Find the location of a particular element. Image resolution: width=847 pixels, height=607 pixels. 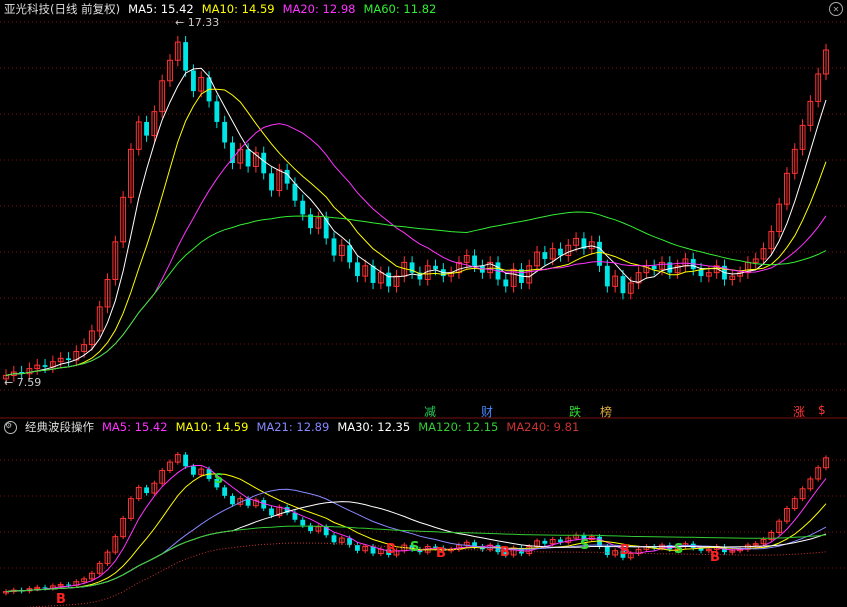

signal-marker: 榜 is located at coordinates (606, 412).